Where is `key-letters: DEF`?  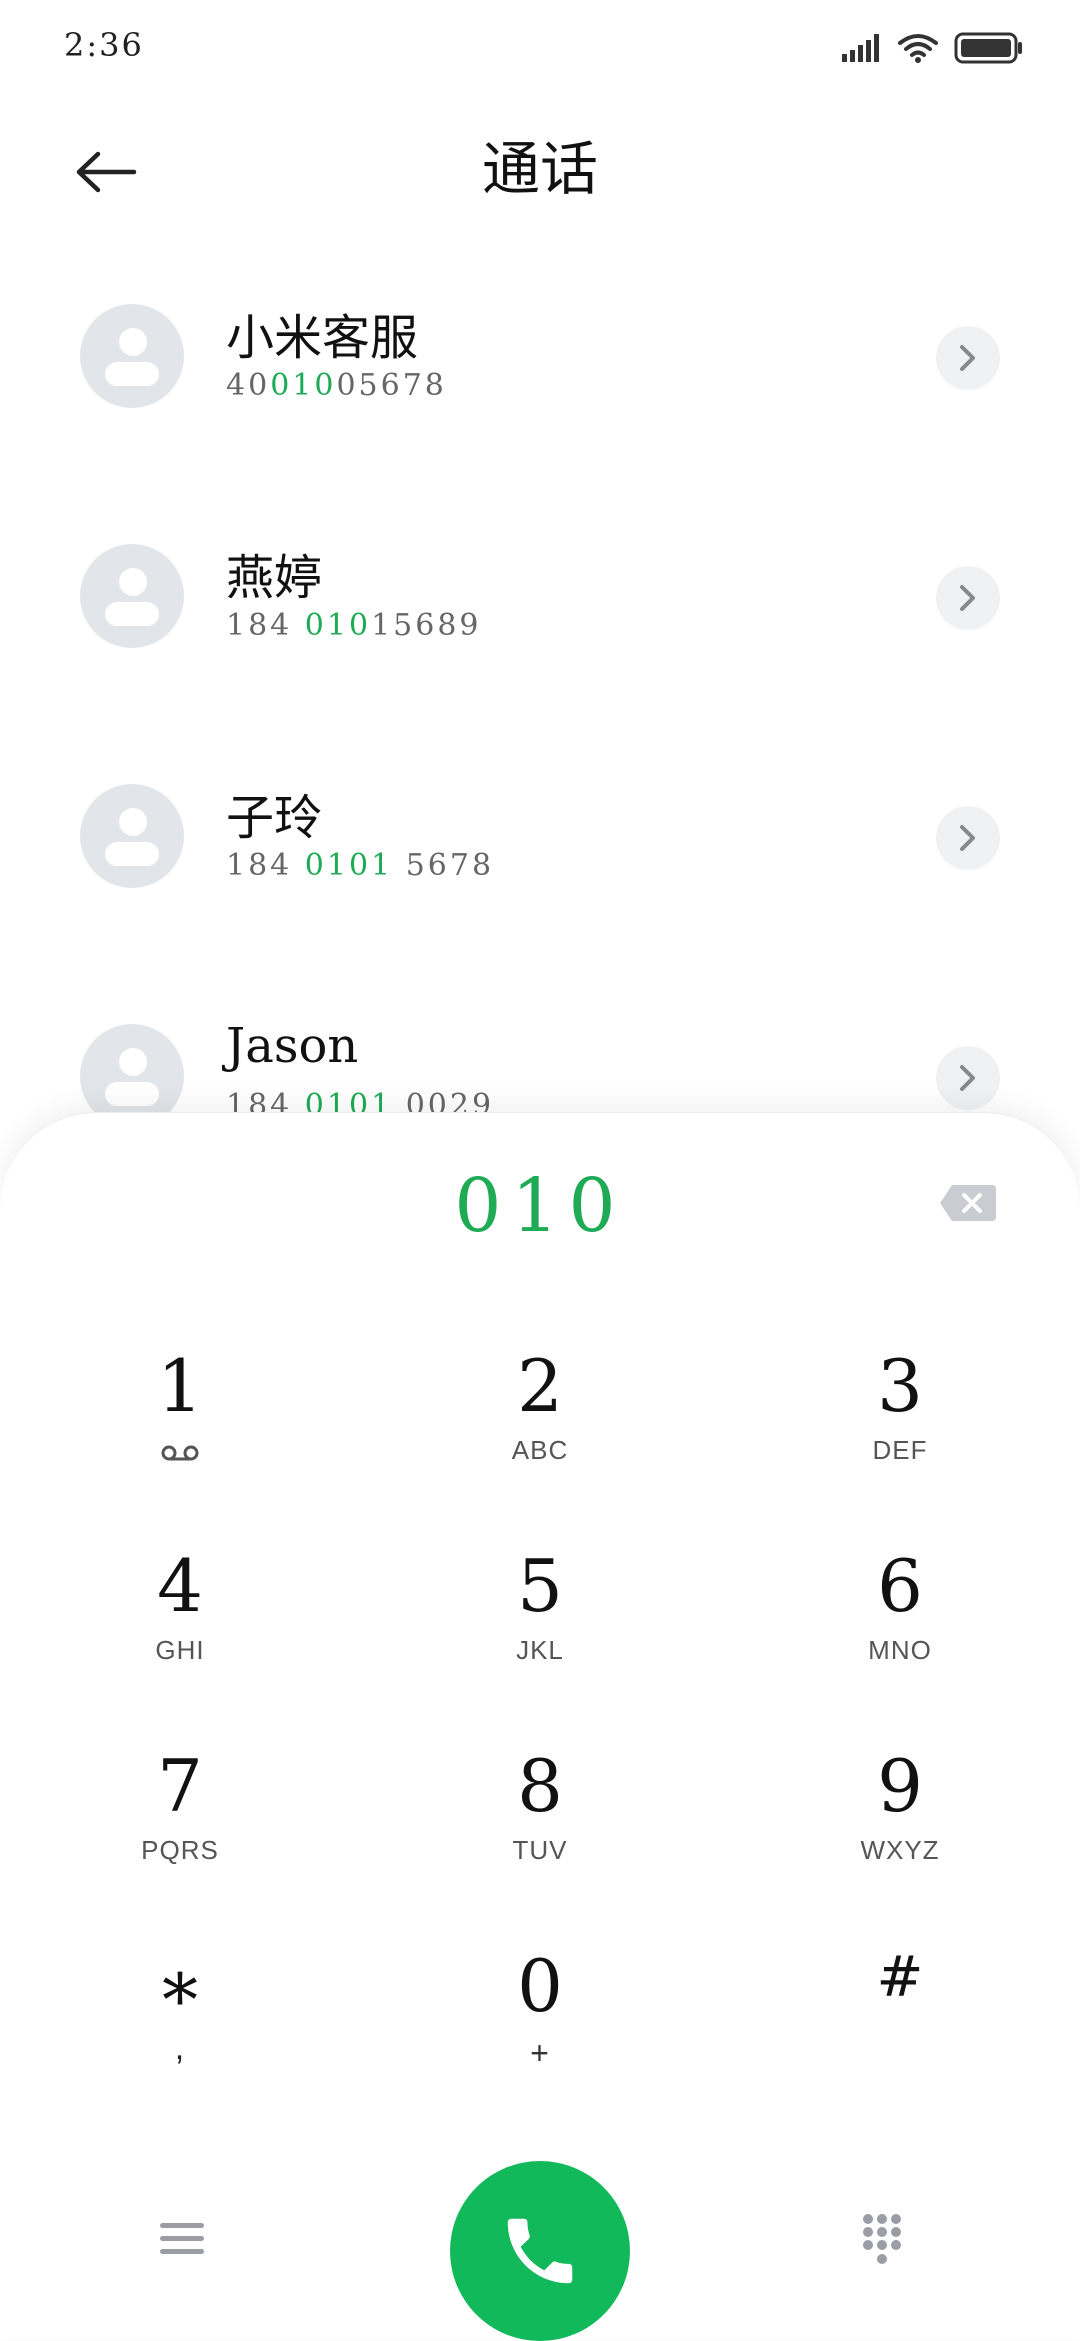
key-letters: DEF is located at coordinates (900, 1450).